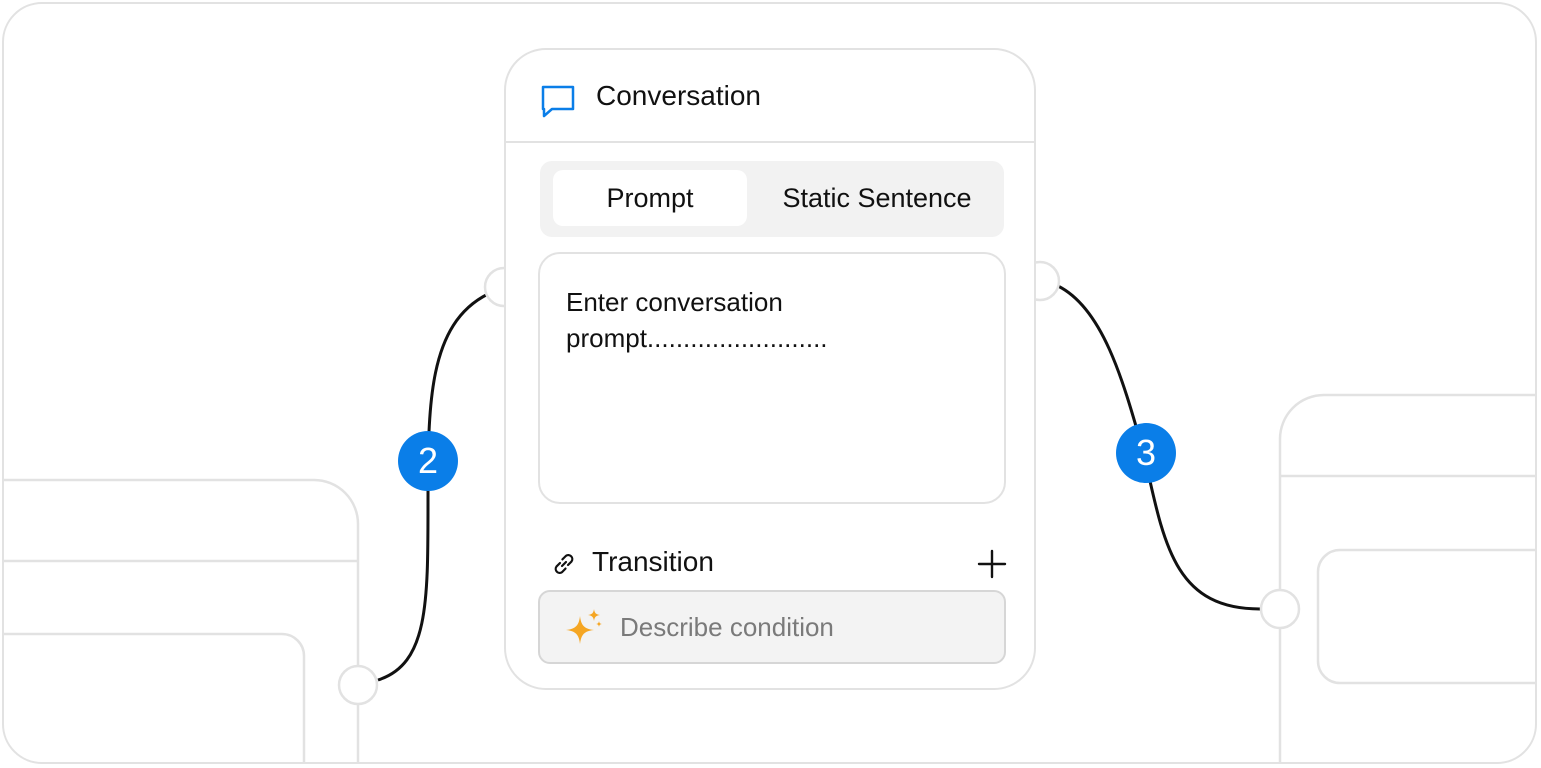  I want to click on left-node-inner-box, so click(155, 697).